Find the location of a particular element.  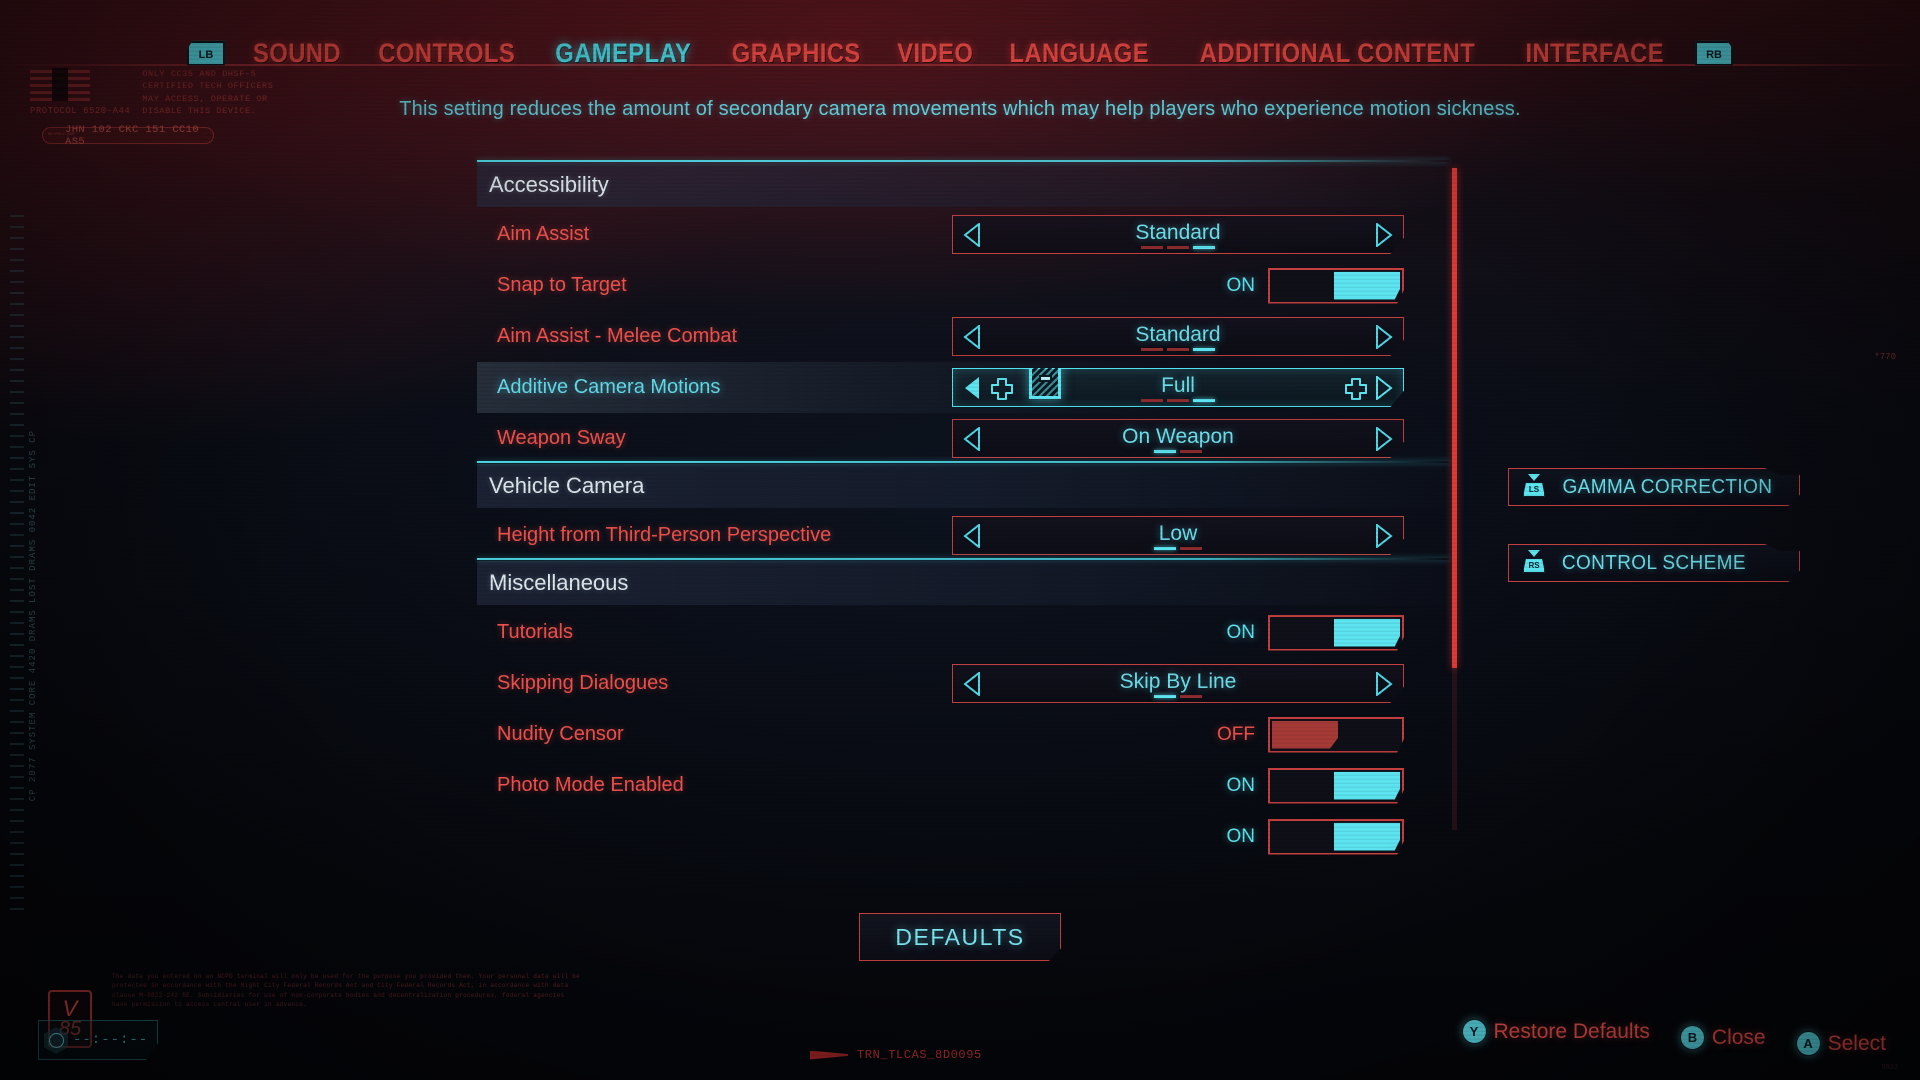

setting-row: Nudity Censor OFF is located at coordinates (963, 734).